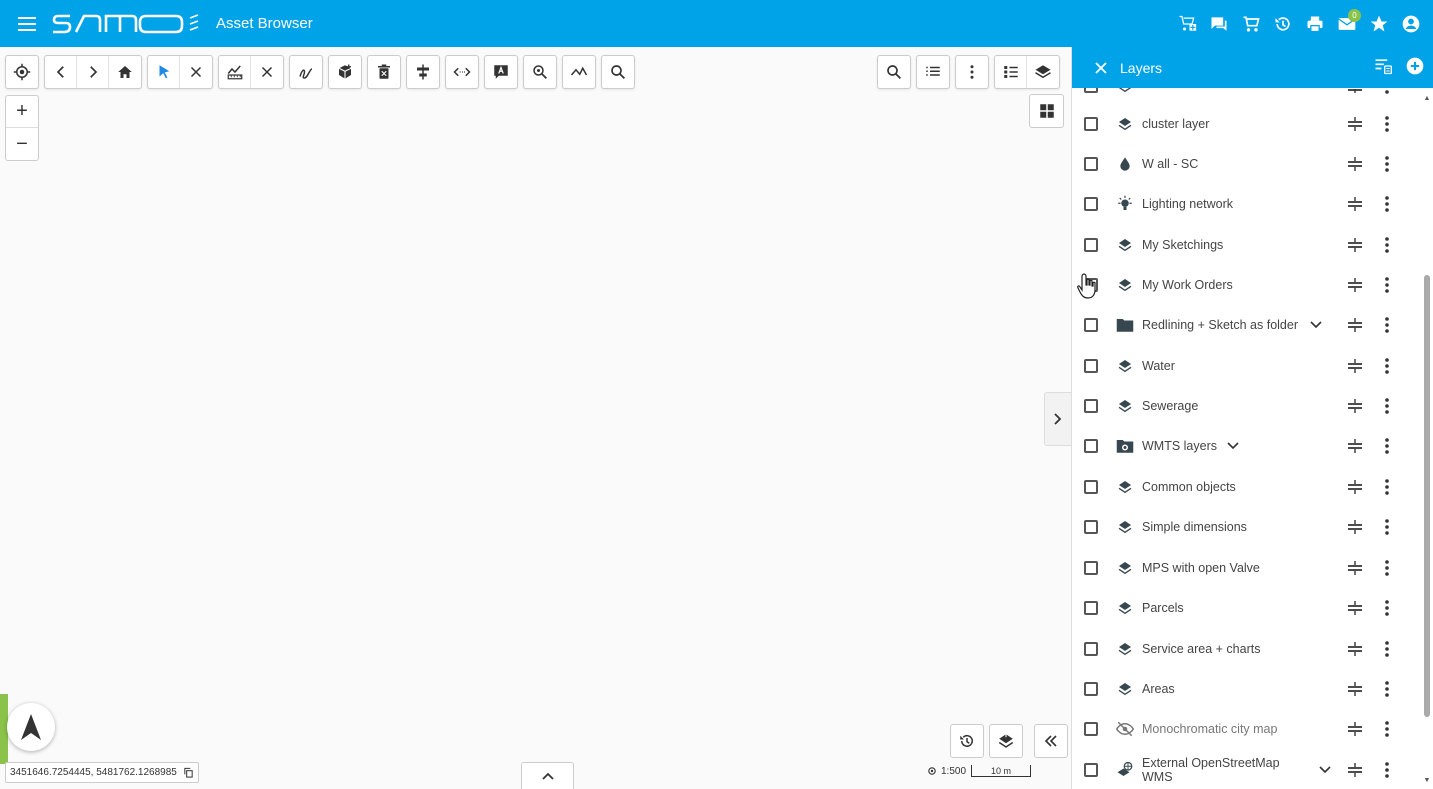  I want to click on history-map-icon, so click(967, 741).